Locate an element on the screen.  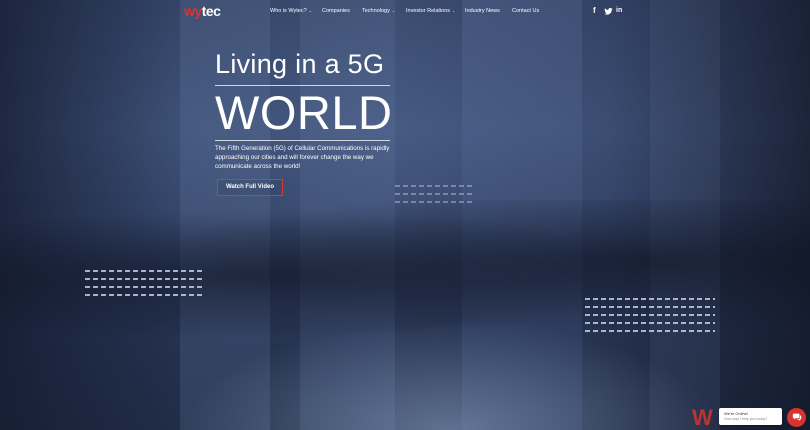
nav-item-industry-news: Industry News is located at coordinates (482, 11).